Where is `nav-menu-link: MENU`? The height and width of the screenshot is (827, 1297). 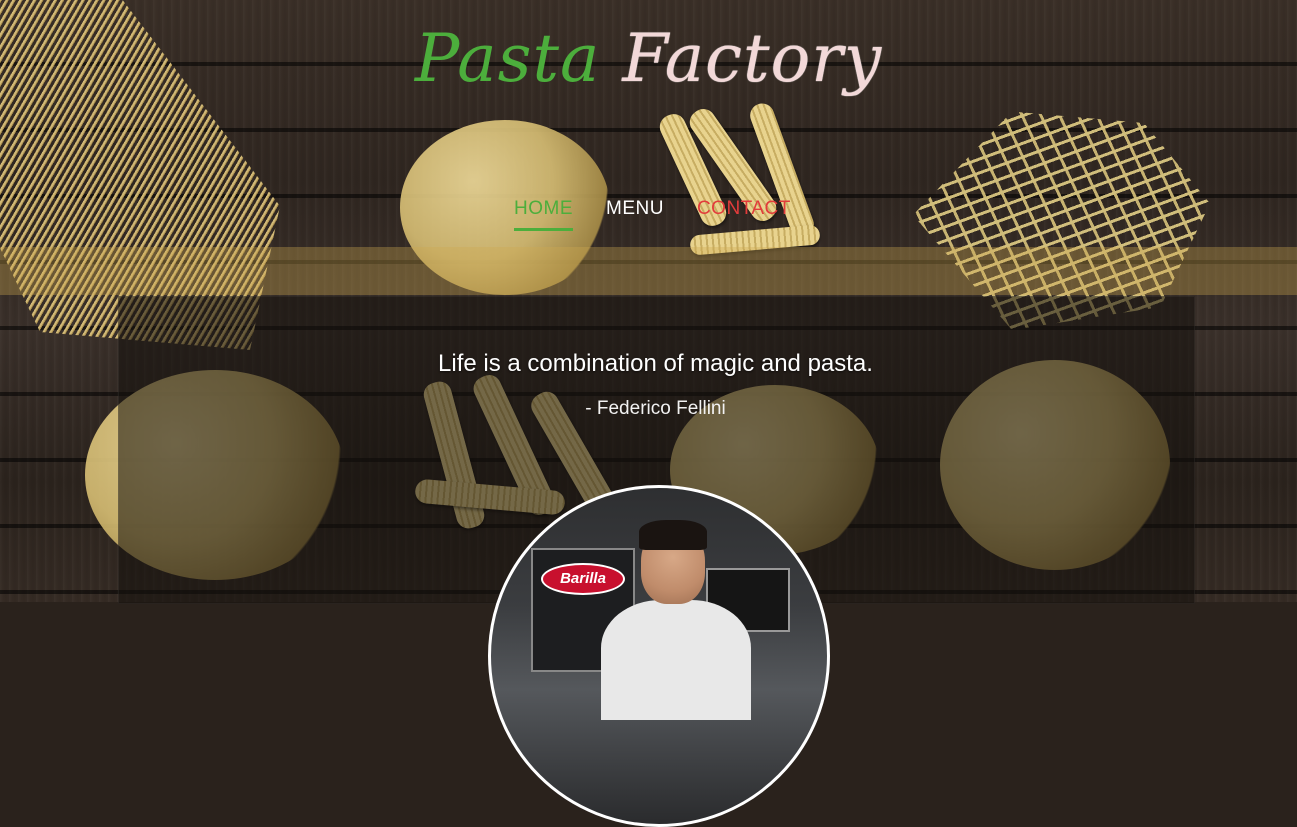
nav-menu-link: MENU is located at coordinates (635, 214).